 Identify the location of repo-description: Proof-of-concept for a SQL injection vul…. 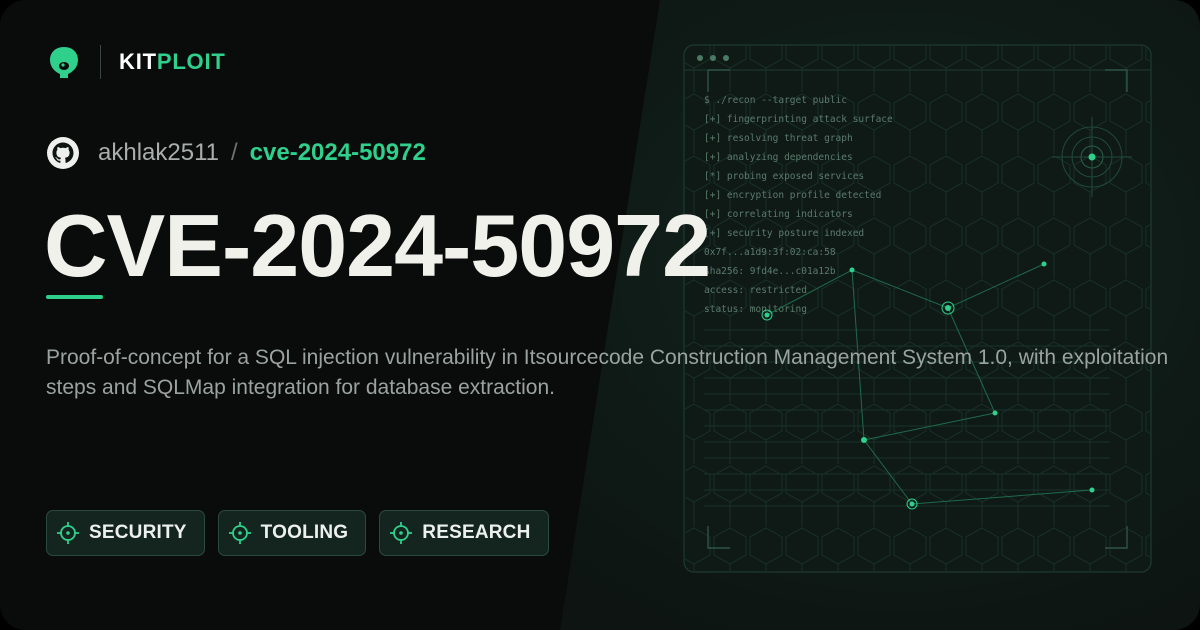
(607, 372).